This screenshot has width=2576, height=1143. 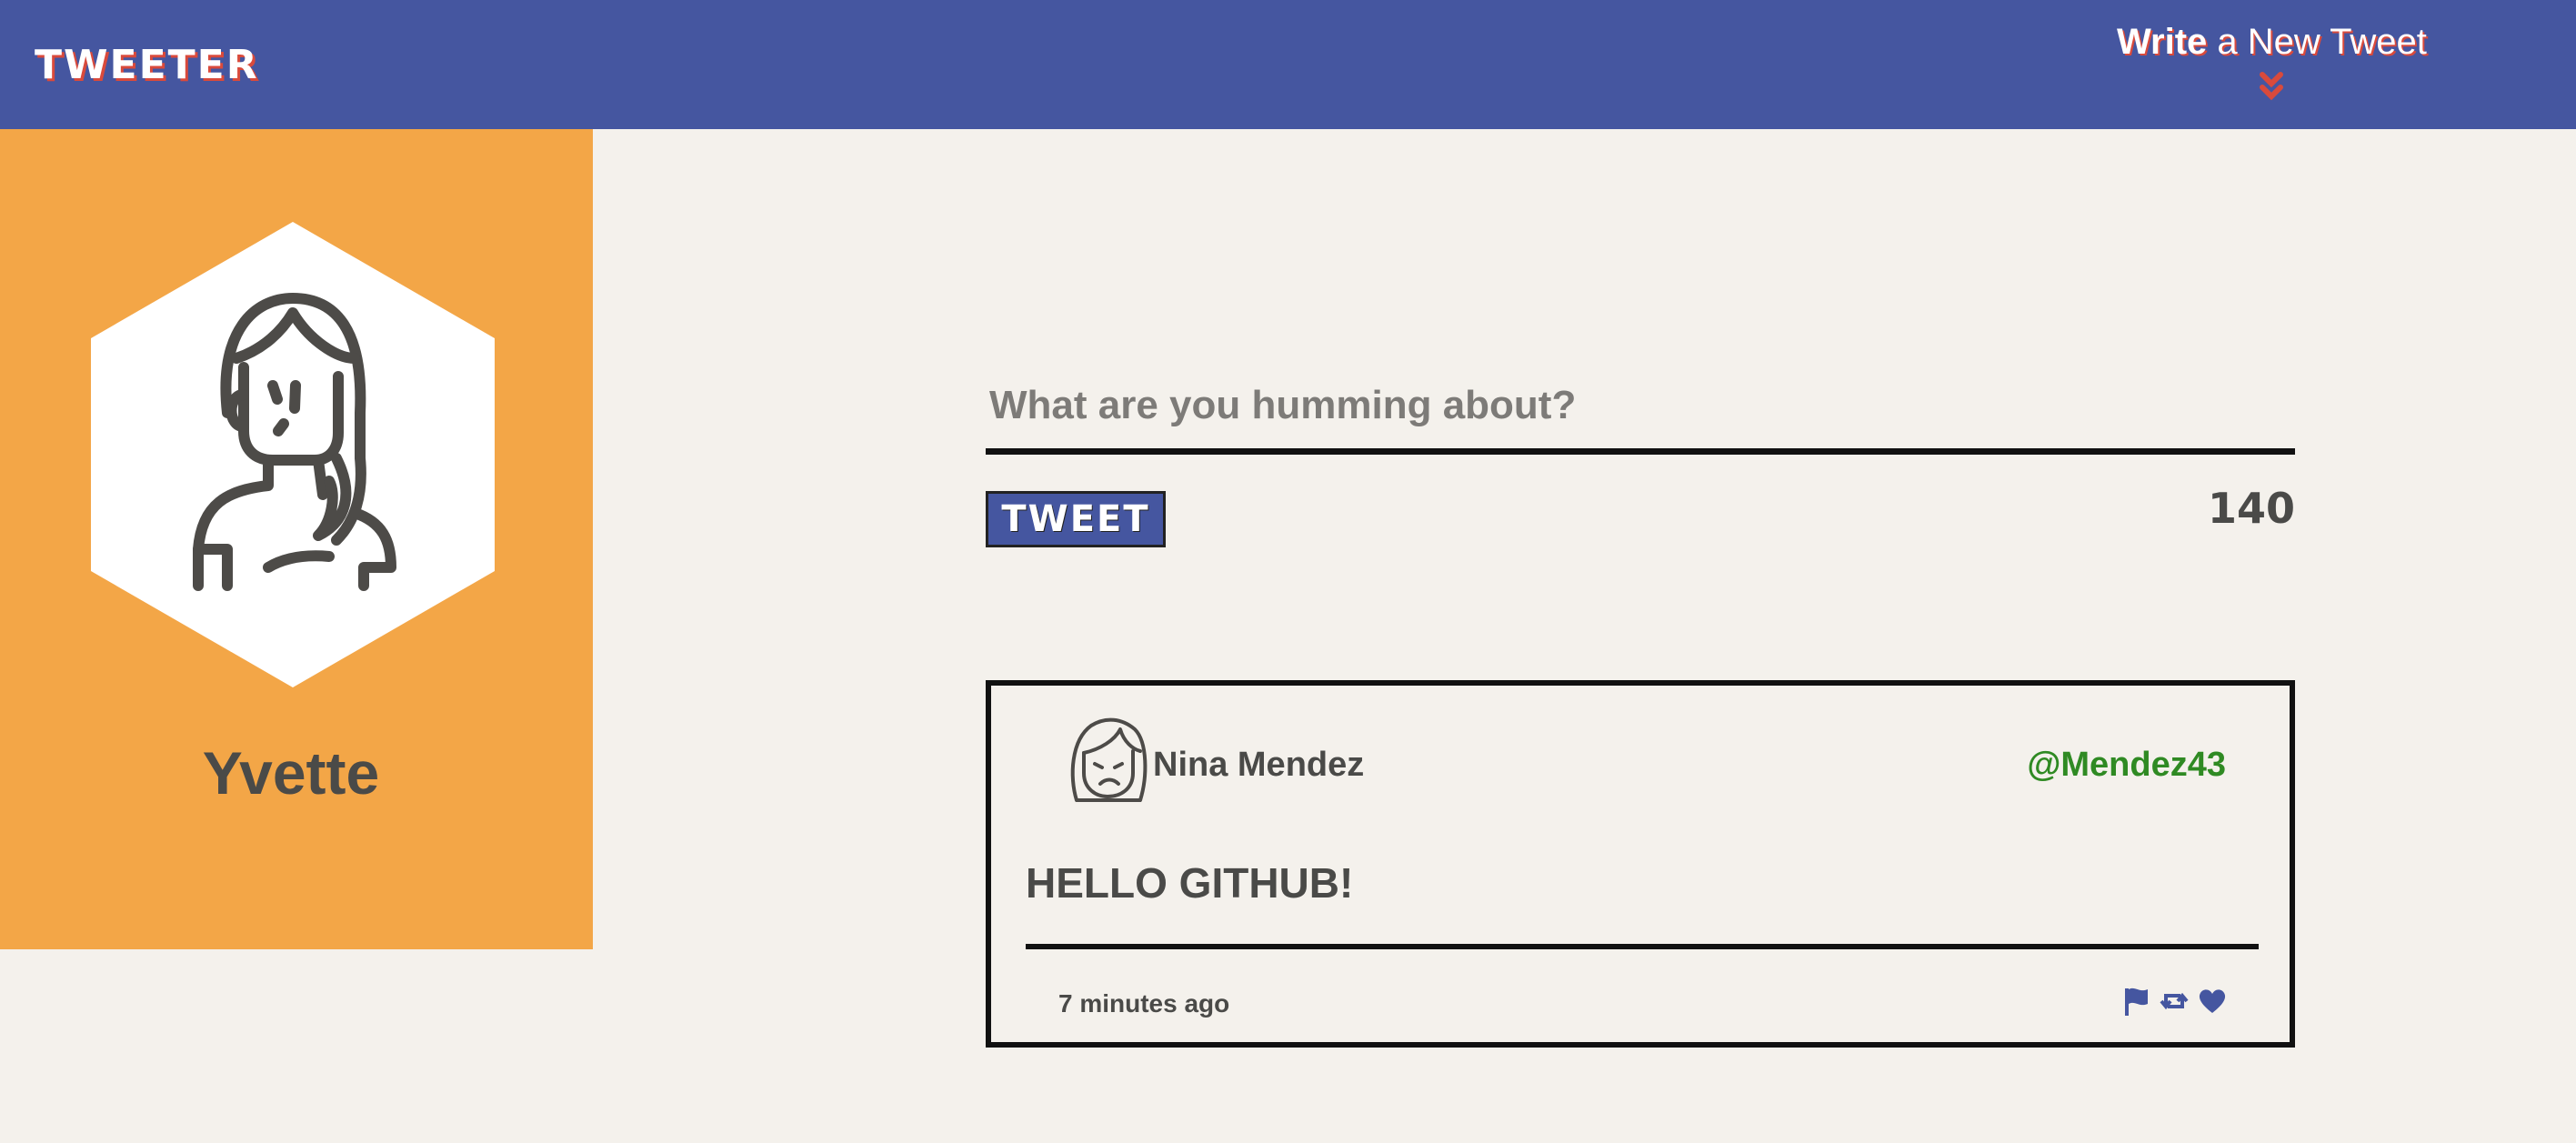 What do you see at coordinates (2135, 1001) in the screenshot?
I see `flag-icon` at bounding box center [2135, 1001].